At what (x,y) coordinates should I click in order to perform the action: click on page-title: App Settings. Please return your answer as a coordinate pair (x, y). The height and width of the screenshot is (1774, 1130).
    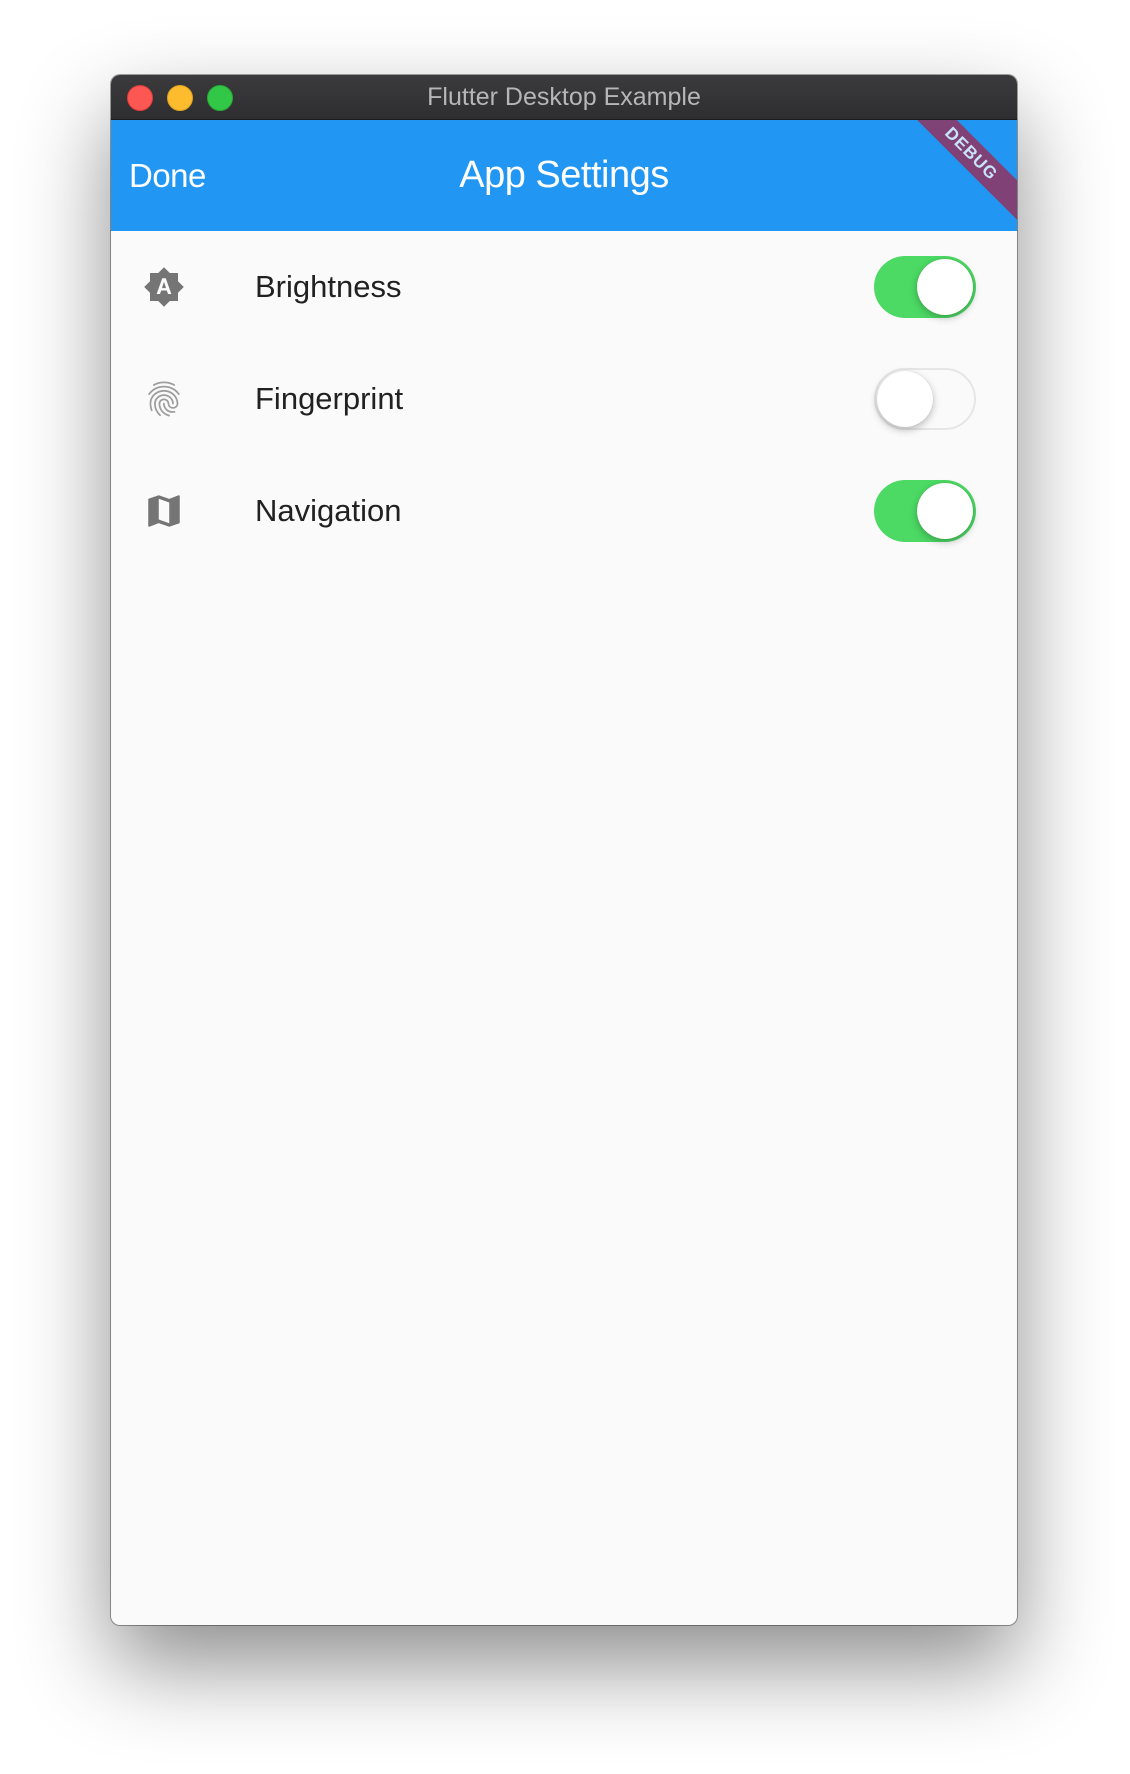
    Looking at the image, I should click on (564, 175).